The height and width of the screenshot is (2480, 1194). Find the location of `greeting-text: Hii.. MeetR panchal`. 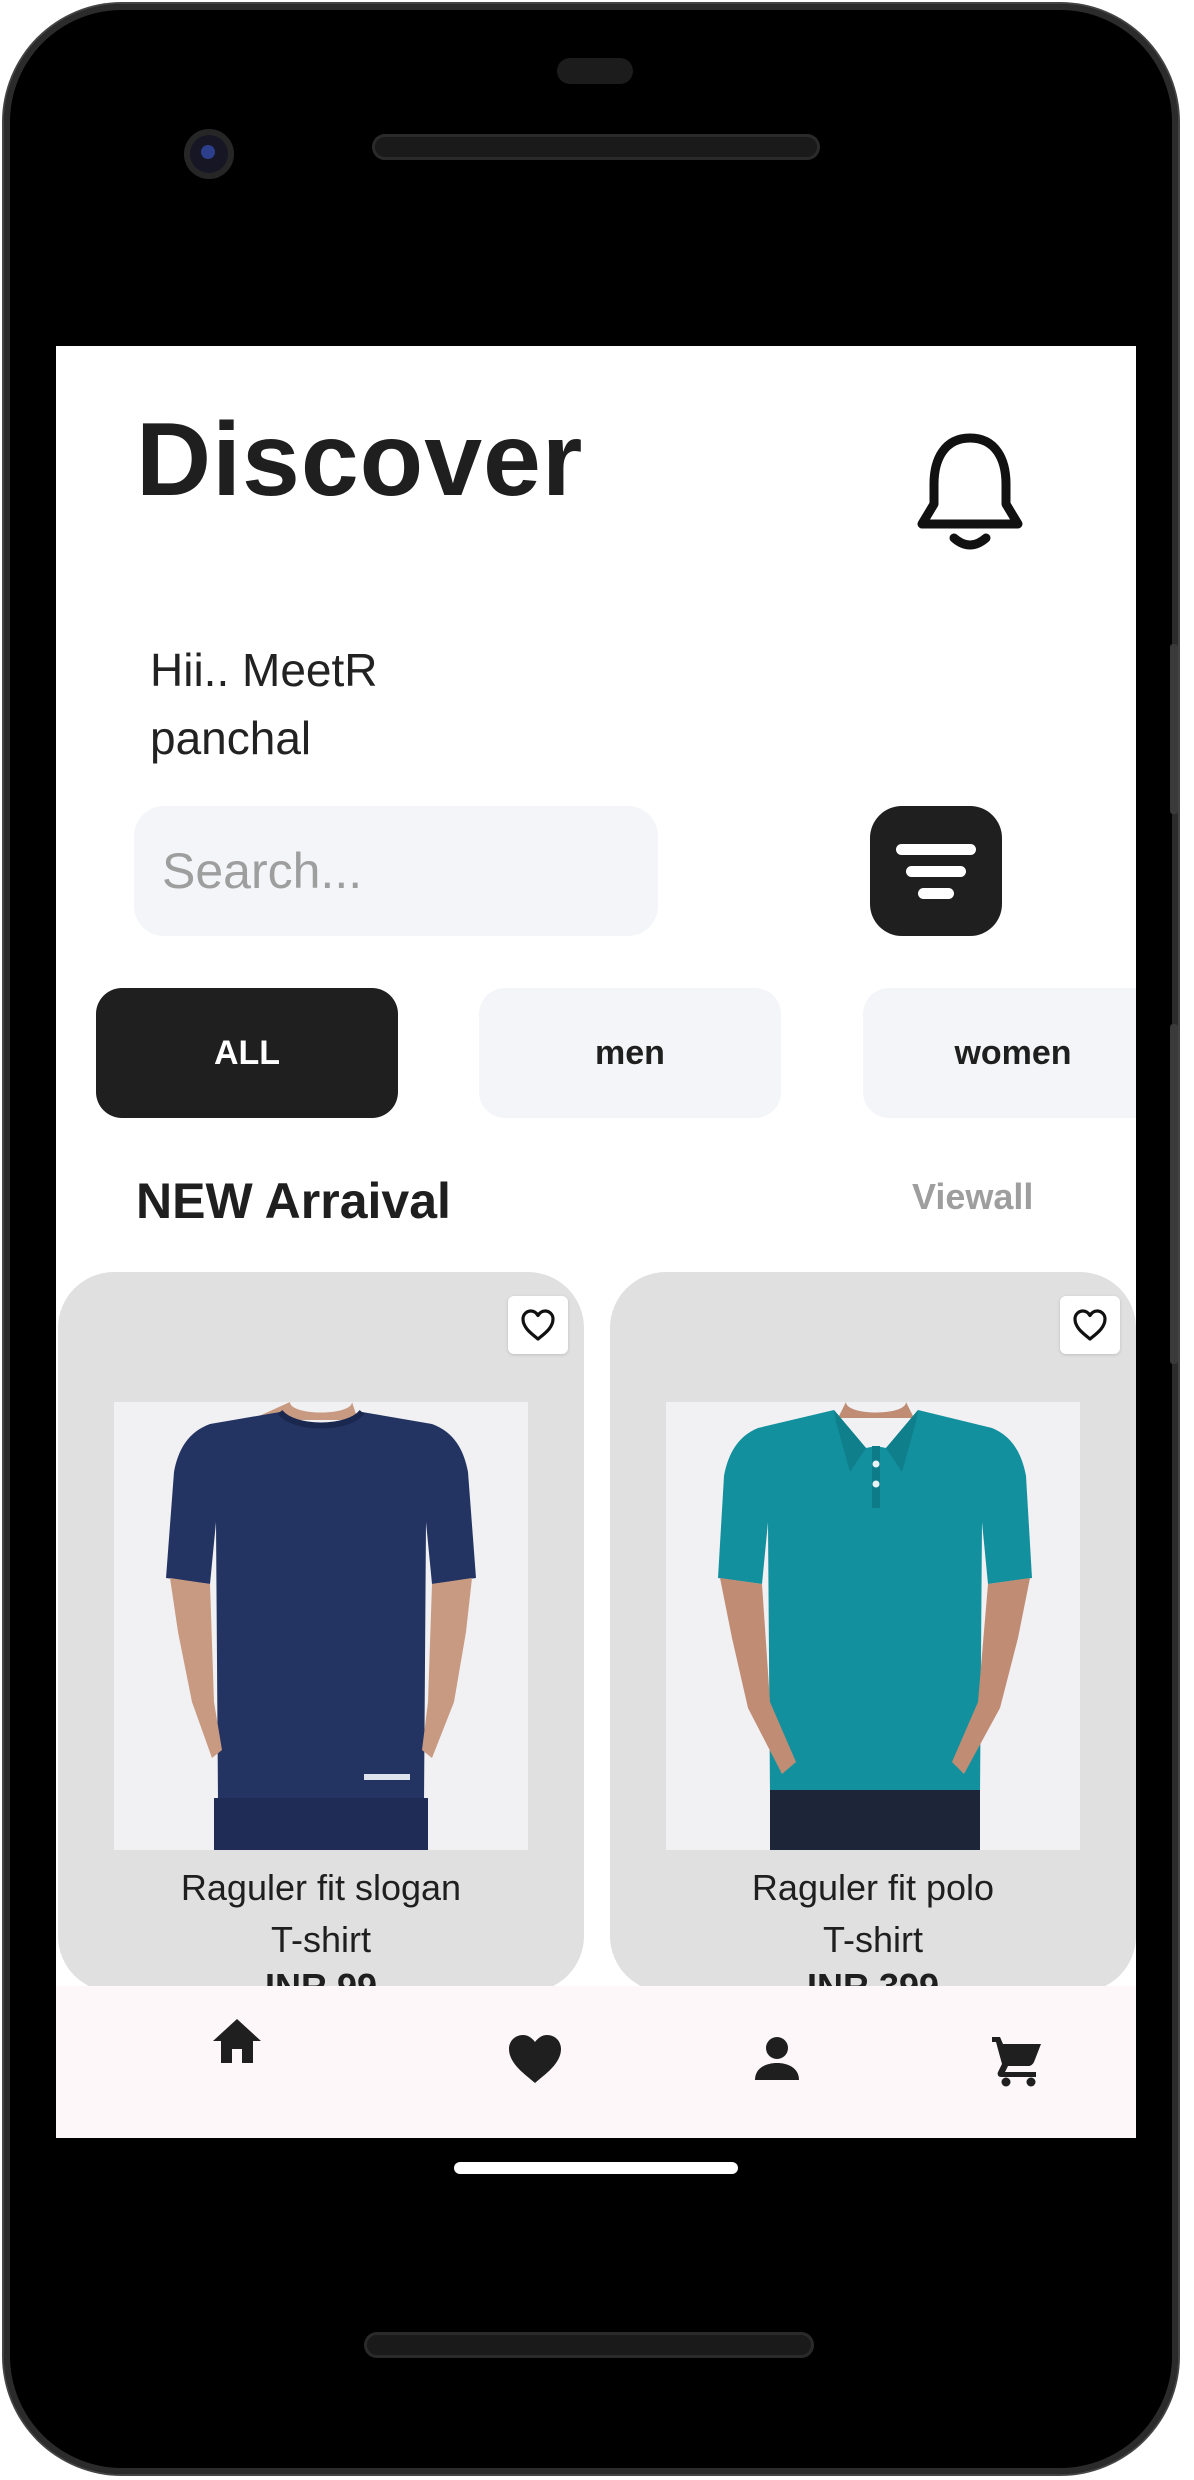

greeting-text: Hii.. MeetR panchal is located at coordinates (300, 704).